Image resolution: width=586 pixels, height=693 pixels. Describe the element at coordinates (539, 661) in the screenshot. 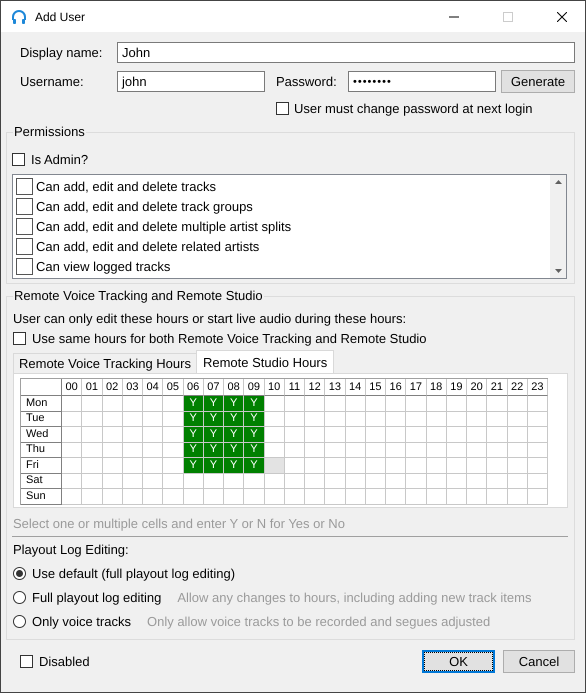

I see `cancel-button: Cancel` at that location.